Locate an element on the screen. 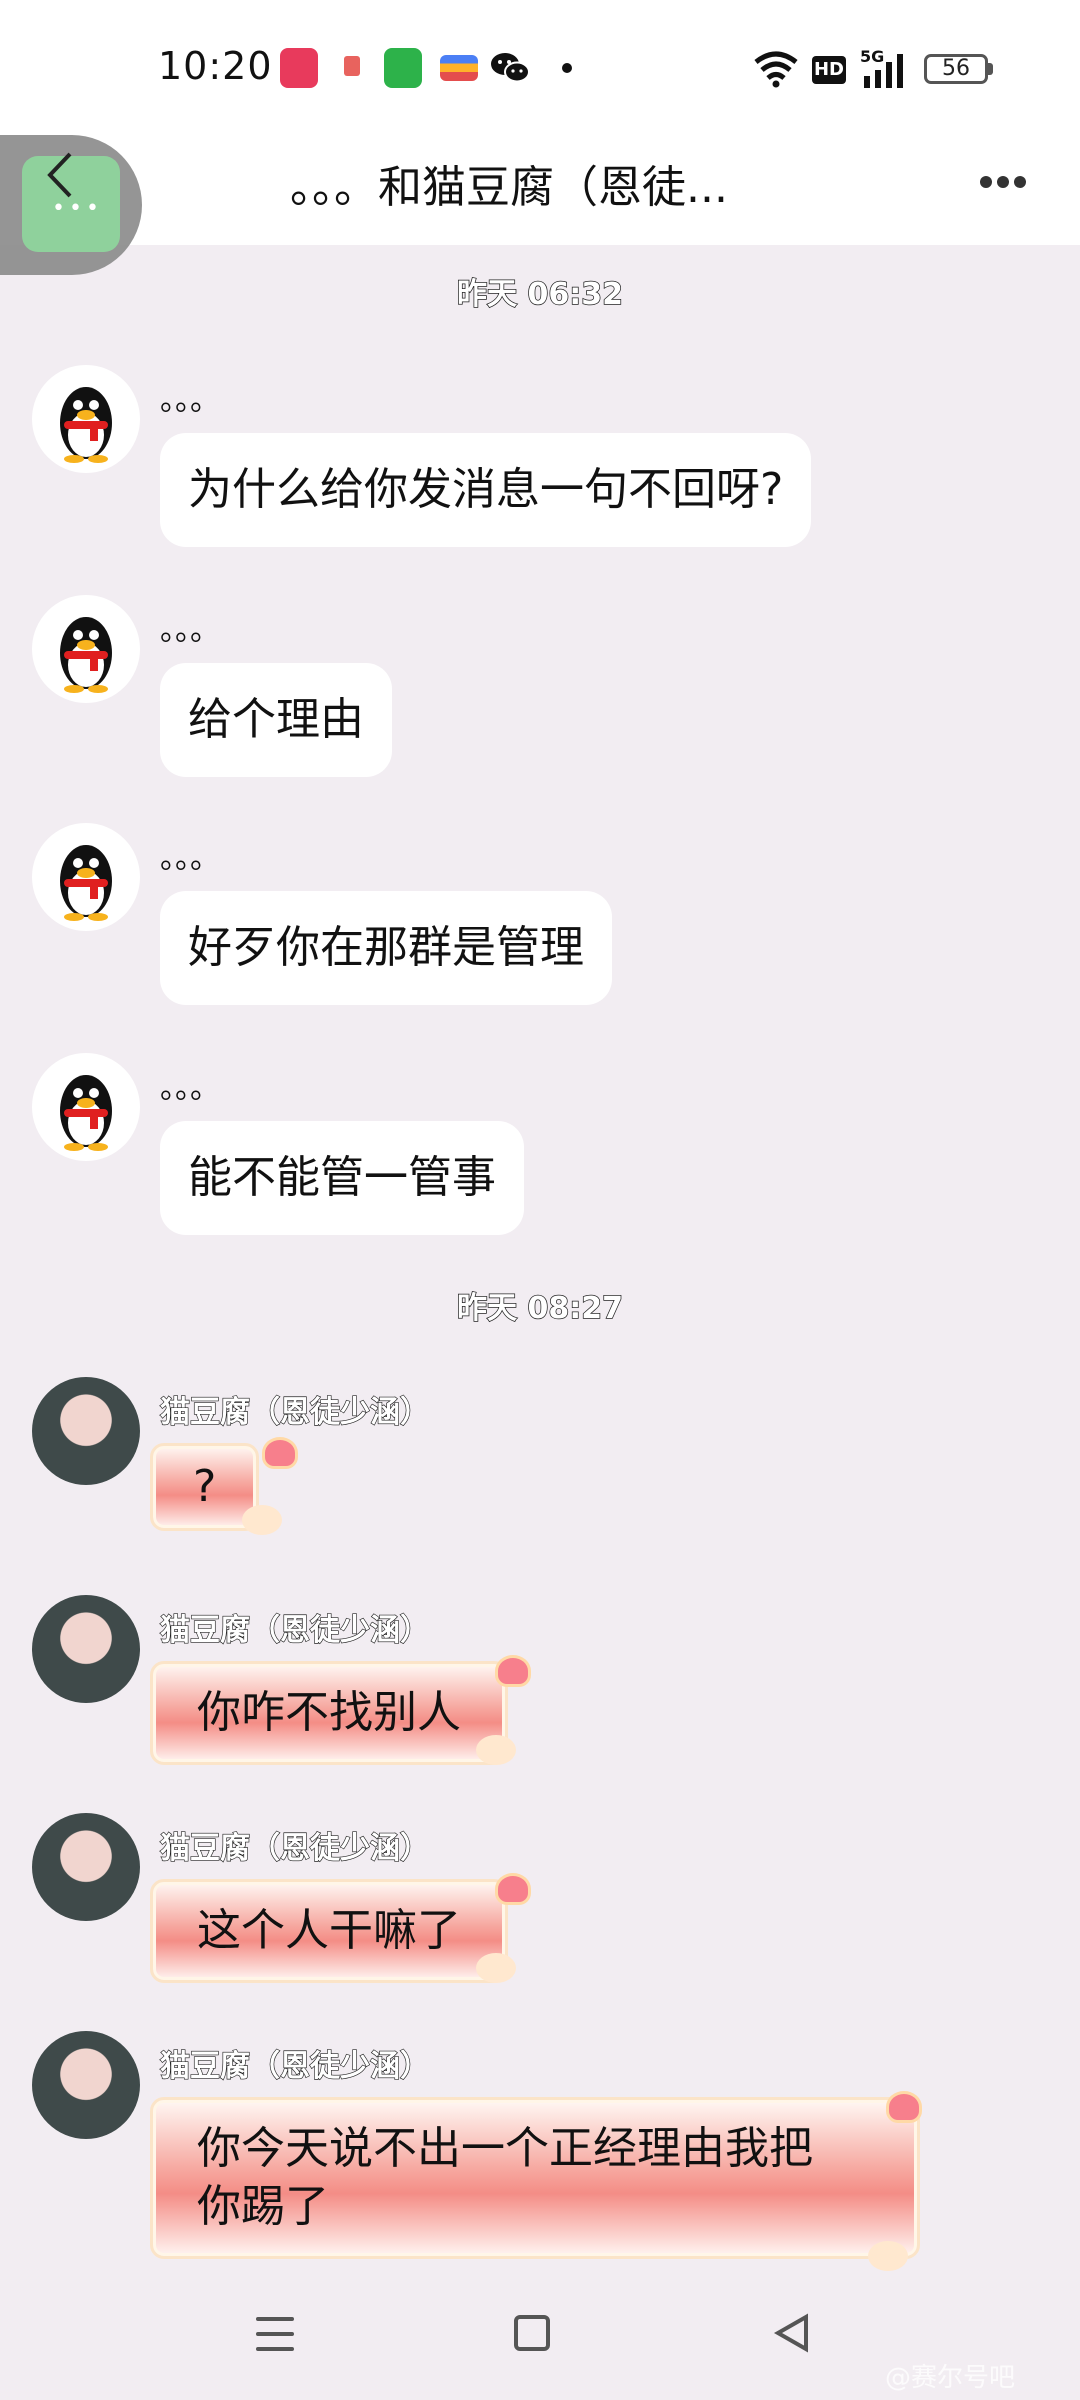 This screenshot has width=1080, height=2400. app-notification-icon is located at coordinates (352, 66).